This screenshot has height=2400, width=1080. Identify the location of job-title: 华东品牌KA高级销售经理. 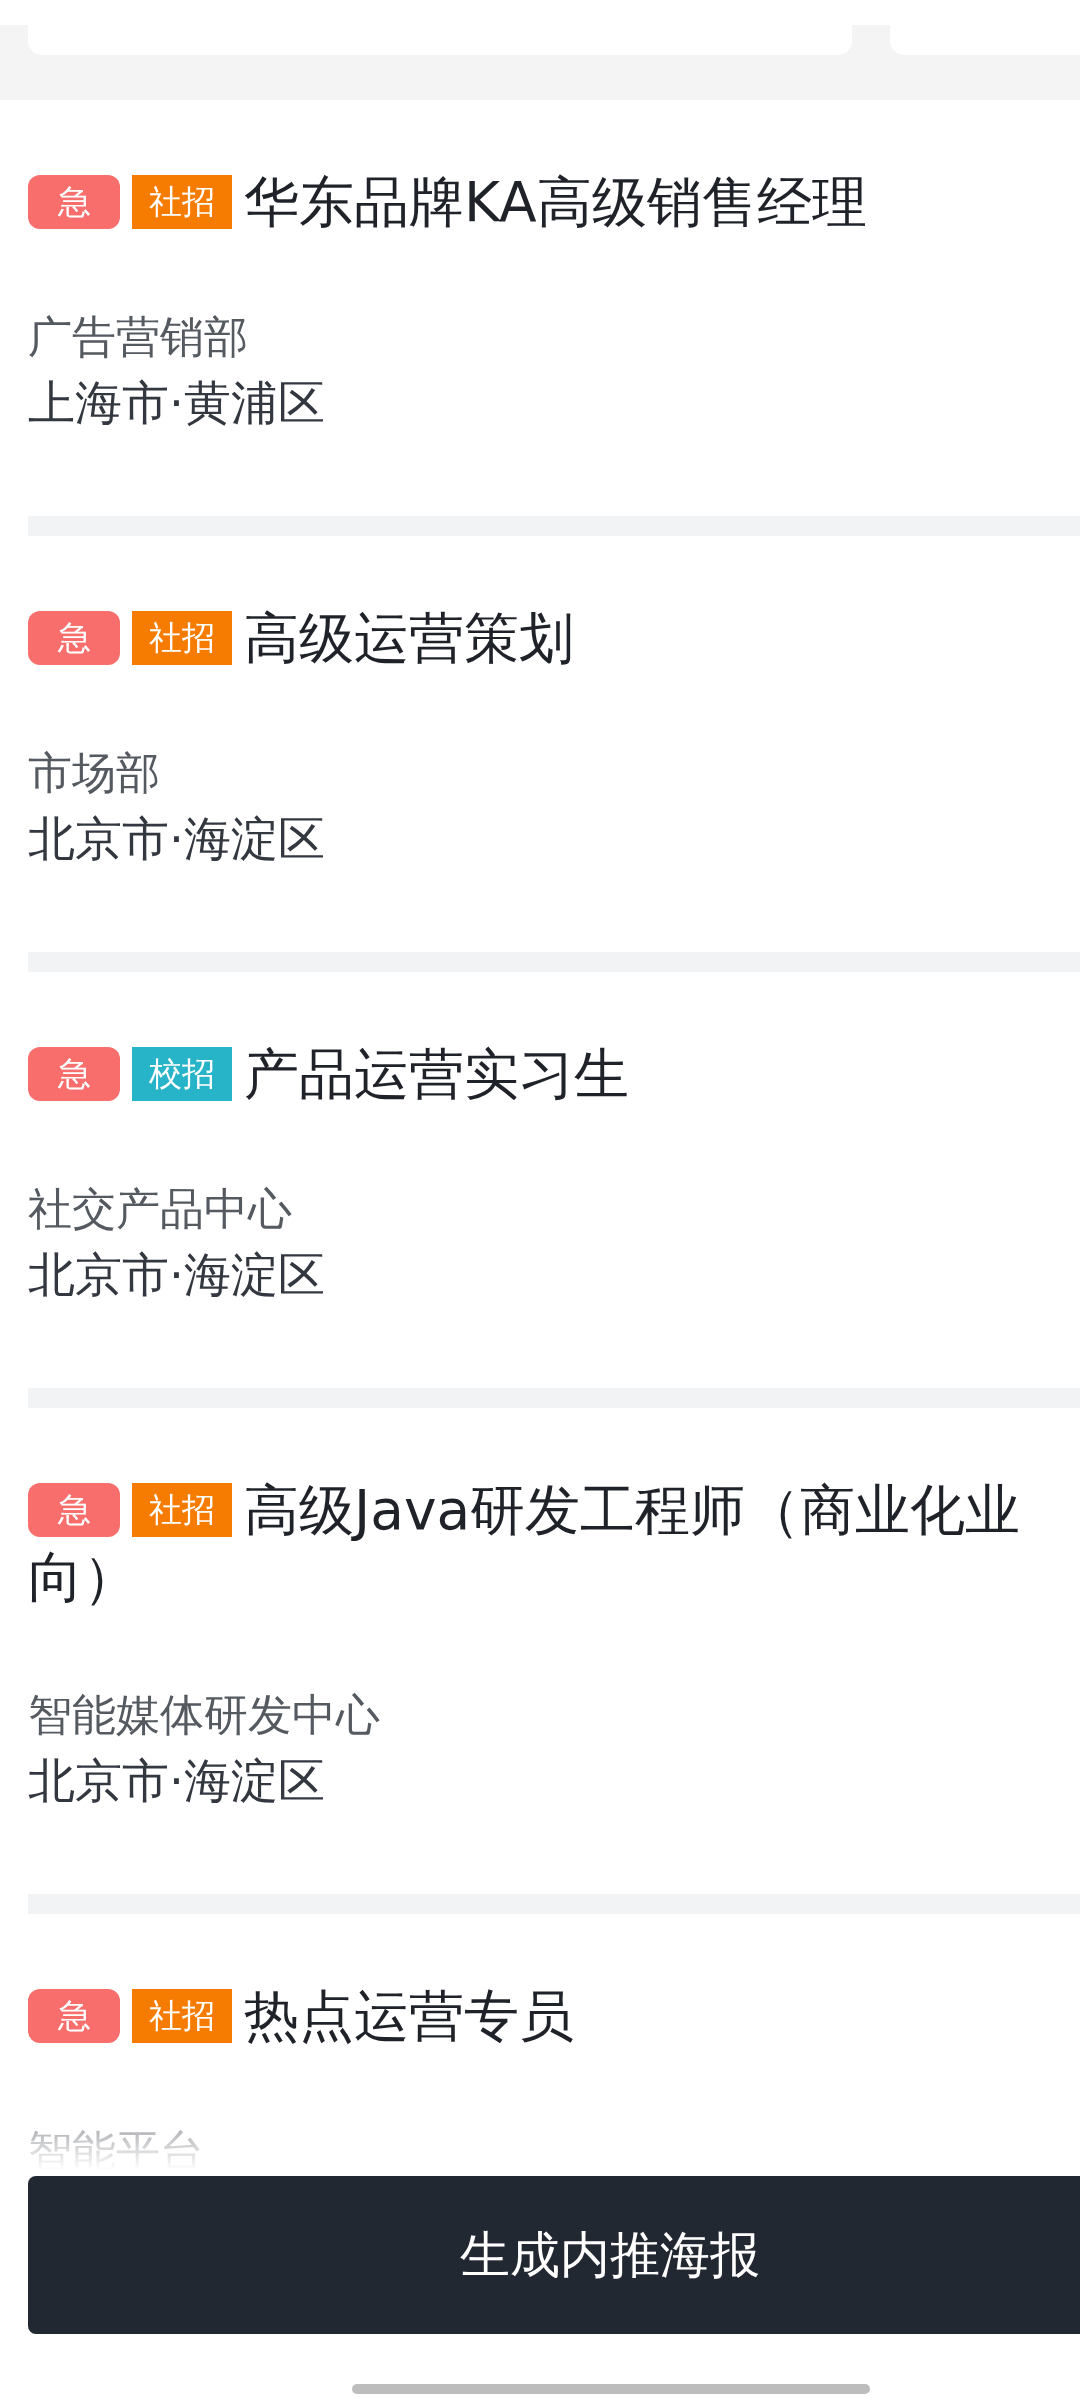
(555, 202).